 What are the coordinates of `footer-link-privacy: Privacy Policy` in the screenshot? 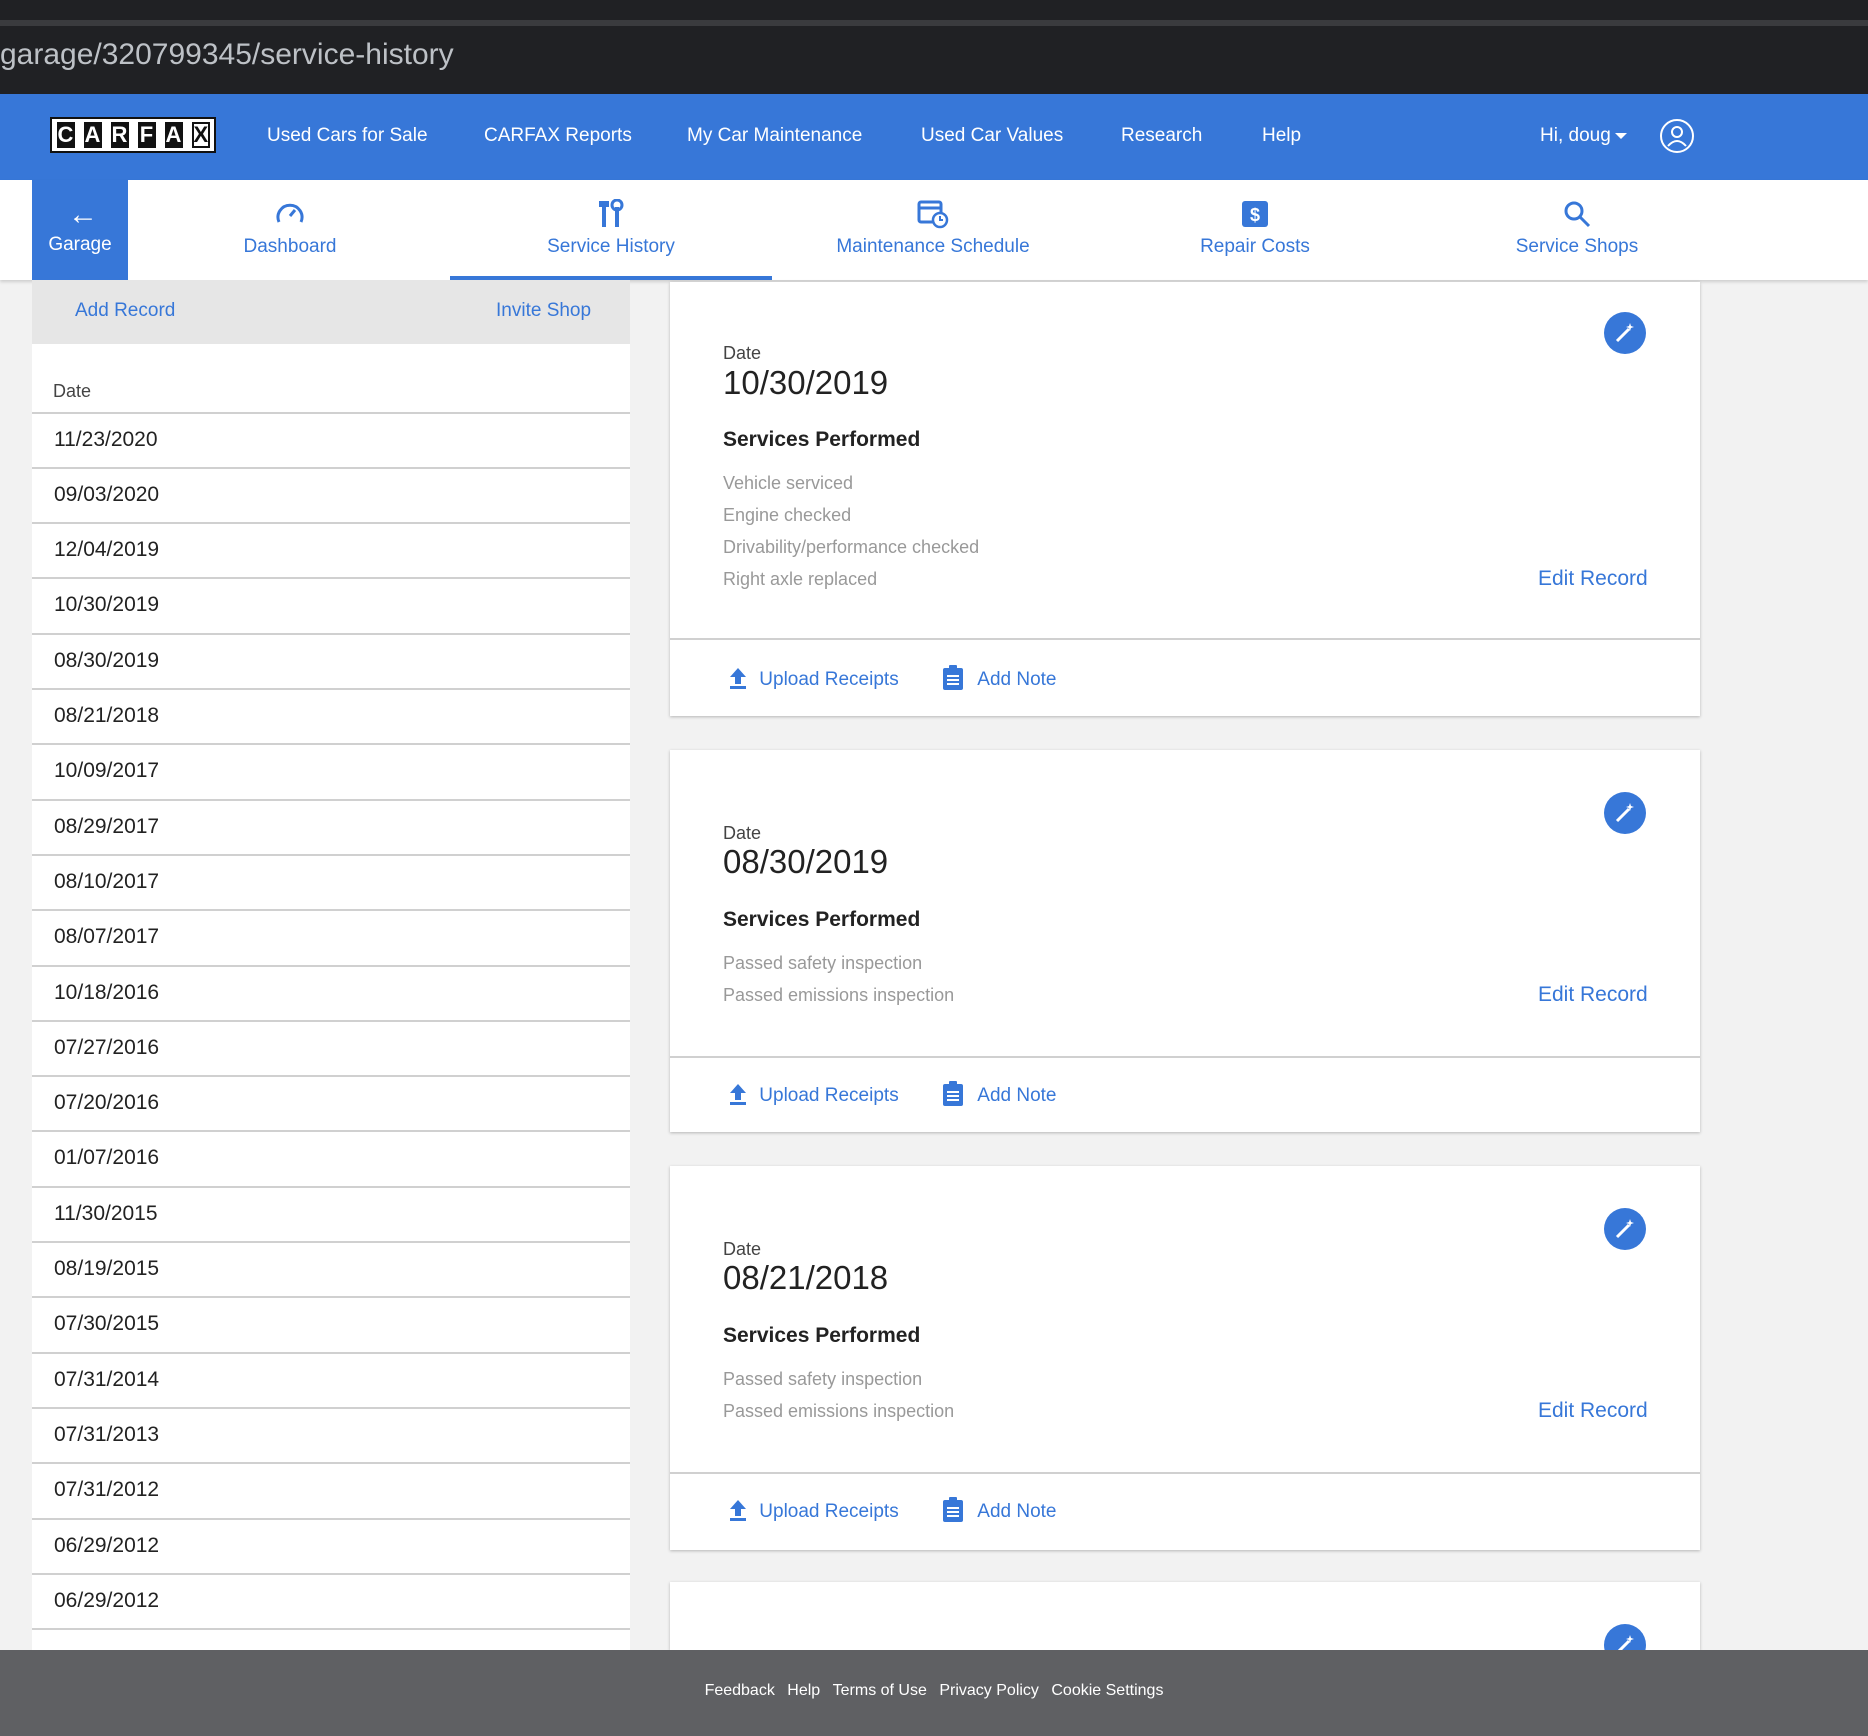 It's located at (989, 1690).